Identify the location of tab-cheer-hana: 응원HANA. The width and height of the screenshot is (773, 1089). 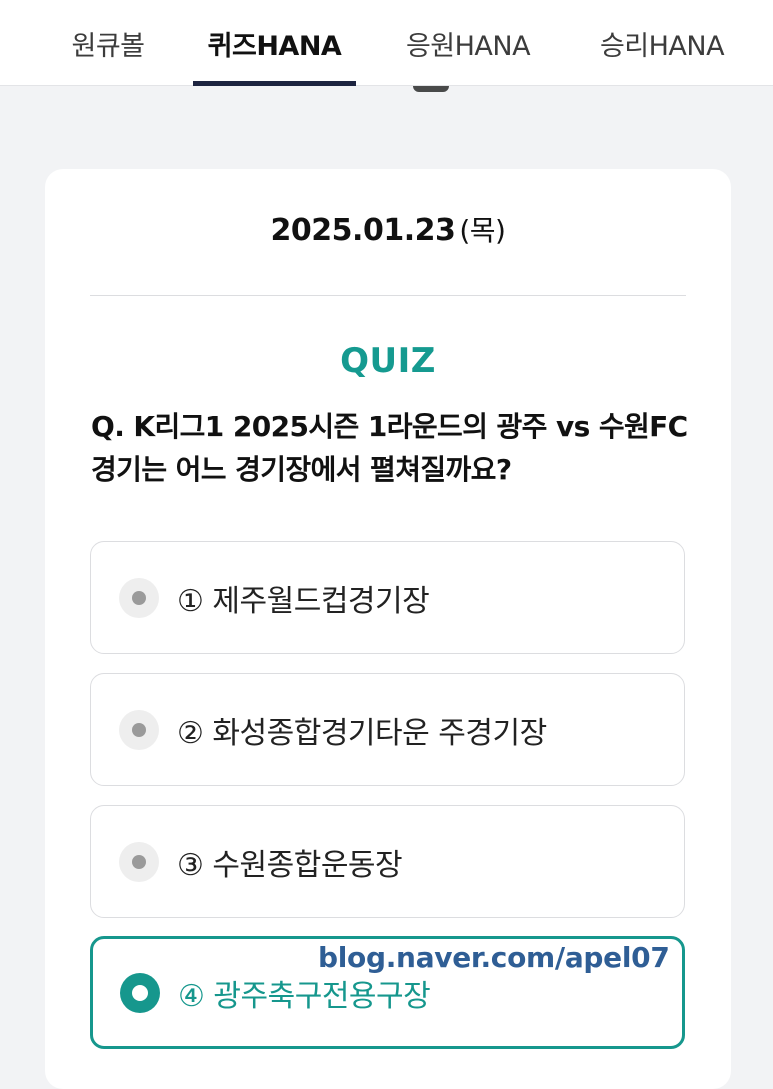
(468, 43).